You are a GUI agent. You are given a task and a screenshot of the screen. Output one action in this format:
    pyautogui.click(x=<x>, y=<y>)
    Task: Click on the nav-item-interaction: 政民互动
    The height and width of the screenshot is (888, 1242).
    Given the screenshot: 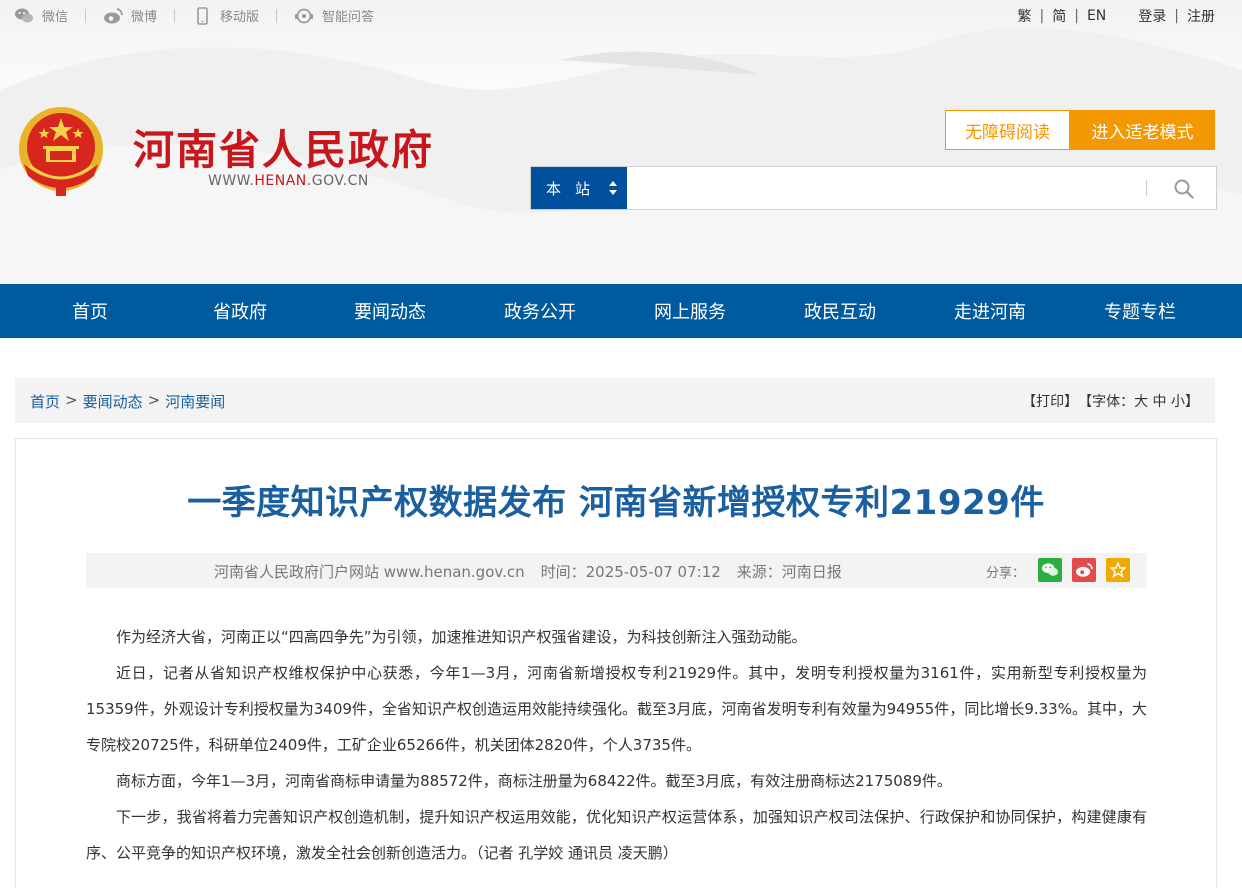 What is the action you would take?
    pyautogui.click(x=840, y=311)
    